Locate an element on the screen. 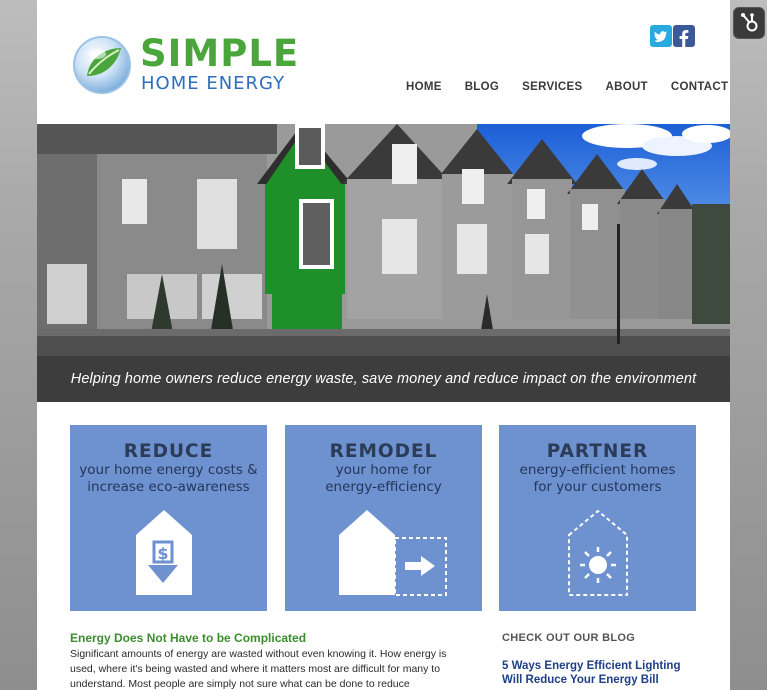  main-nav: HOME BLOG SERVICES ABOUT CONTACT is located at coordinates (567, 87).